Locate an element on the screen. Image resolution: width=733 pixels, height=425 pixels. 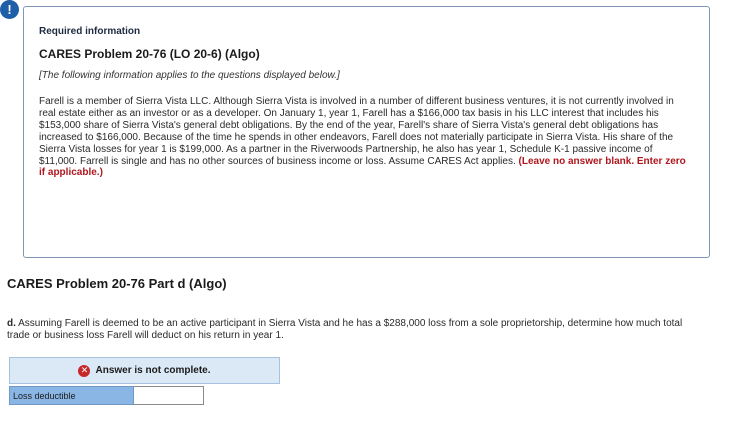
answer-status-banner: ✕ Answer is not complete. is located at coordinates (144, 370).